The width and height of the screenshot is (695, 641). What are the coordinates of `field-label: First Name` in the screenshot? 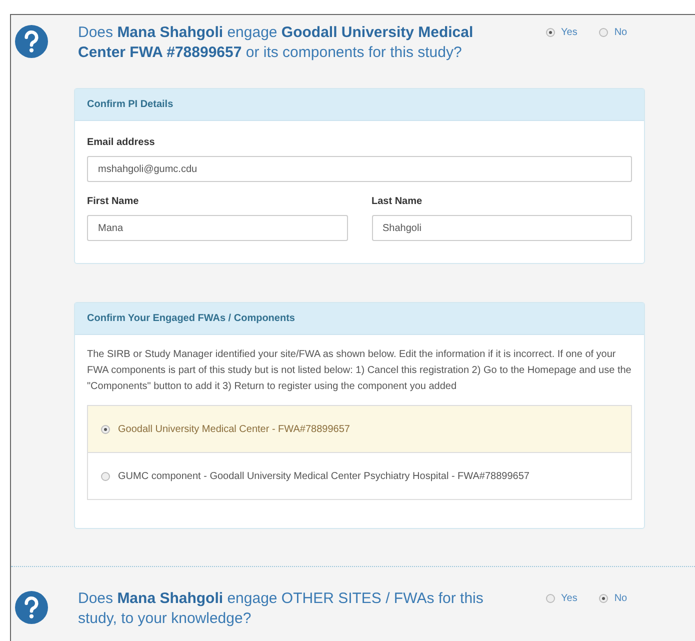 It's located at (113, 201).